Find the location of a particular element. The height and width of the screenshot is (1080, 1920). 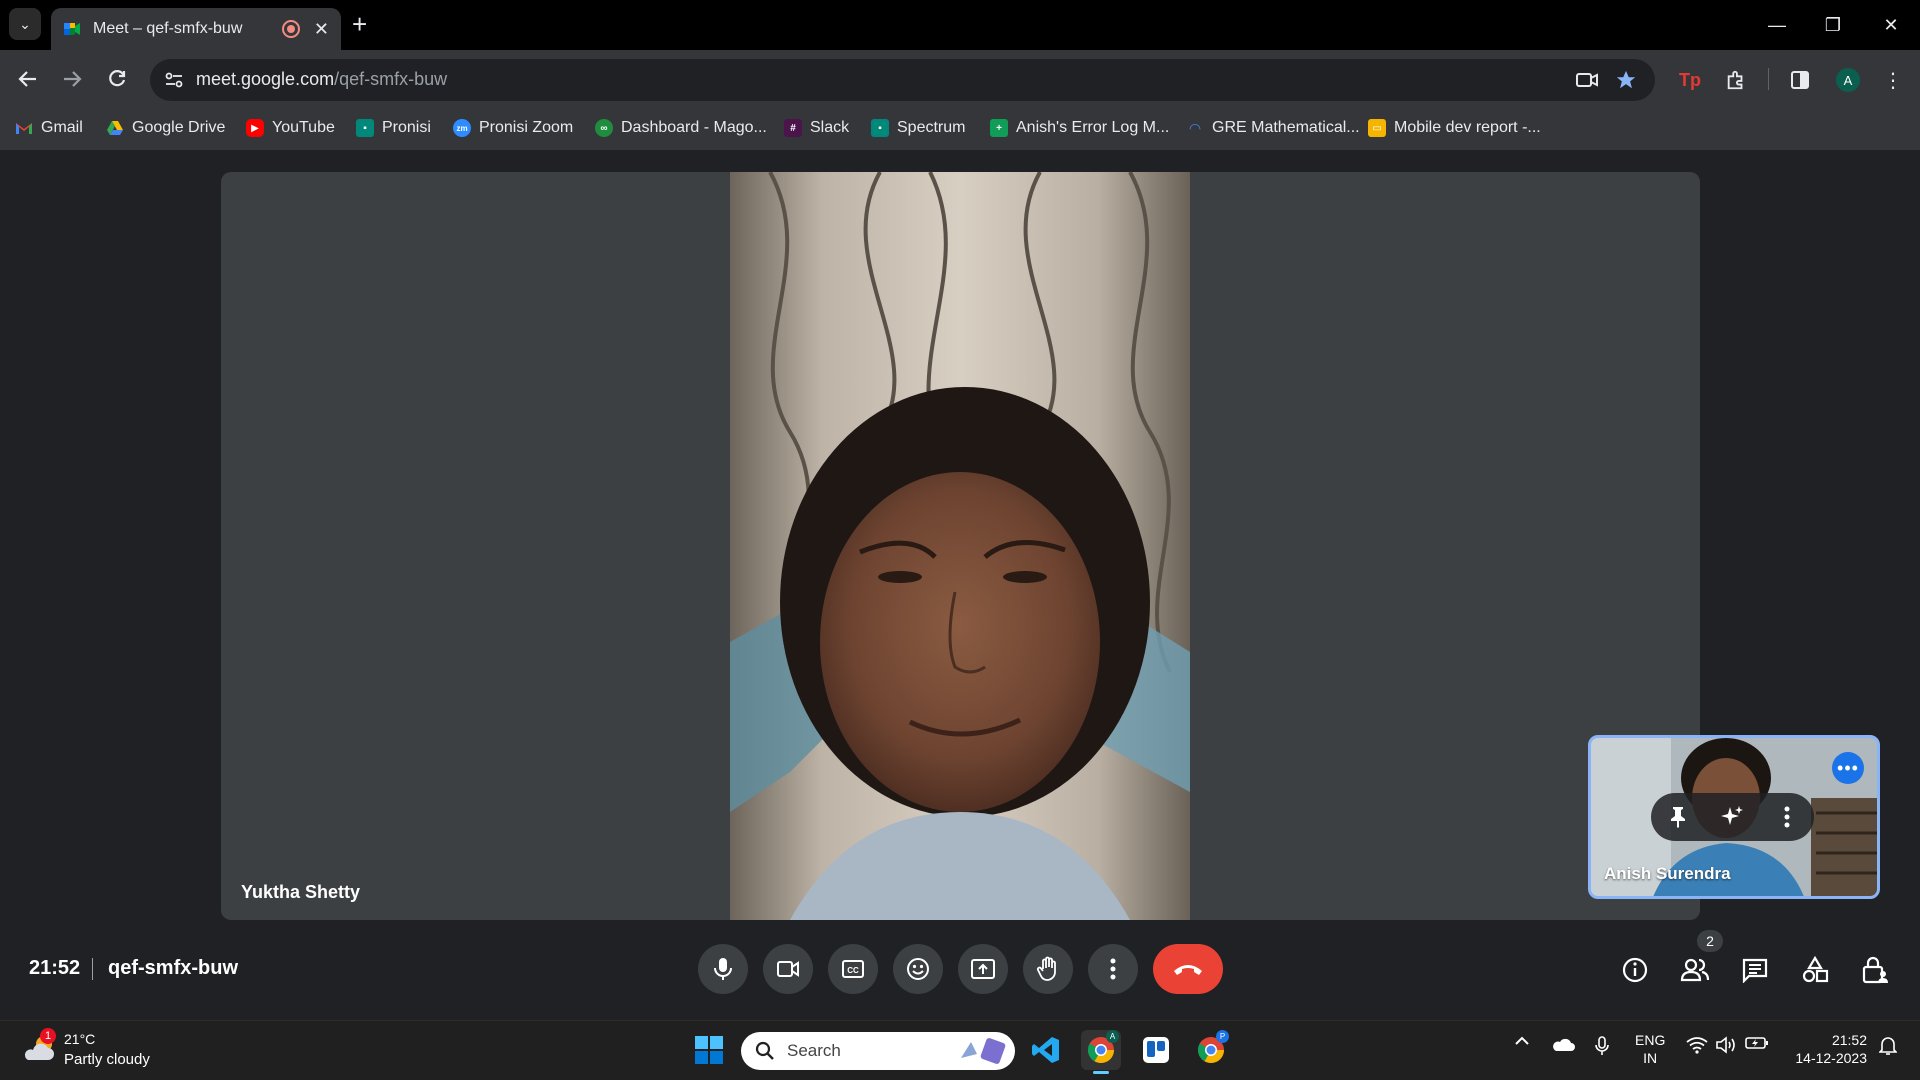

weather-condition: Partly cloudy is located at coordinates (107, 1059).